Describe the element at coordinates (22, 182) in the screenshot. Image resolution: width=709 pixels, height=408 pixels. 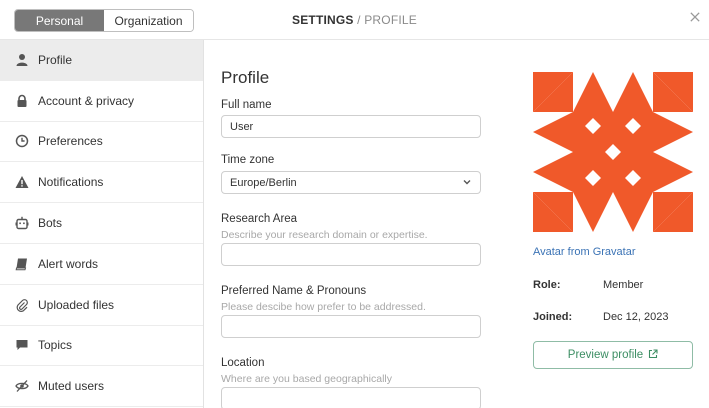
I see `warning-icon` at that location.